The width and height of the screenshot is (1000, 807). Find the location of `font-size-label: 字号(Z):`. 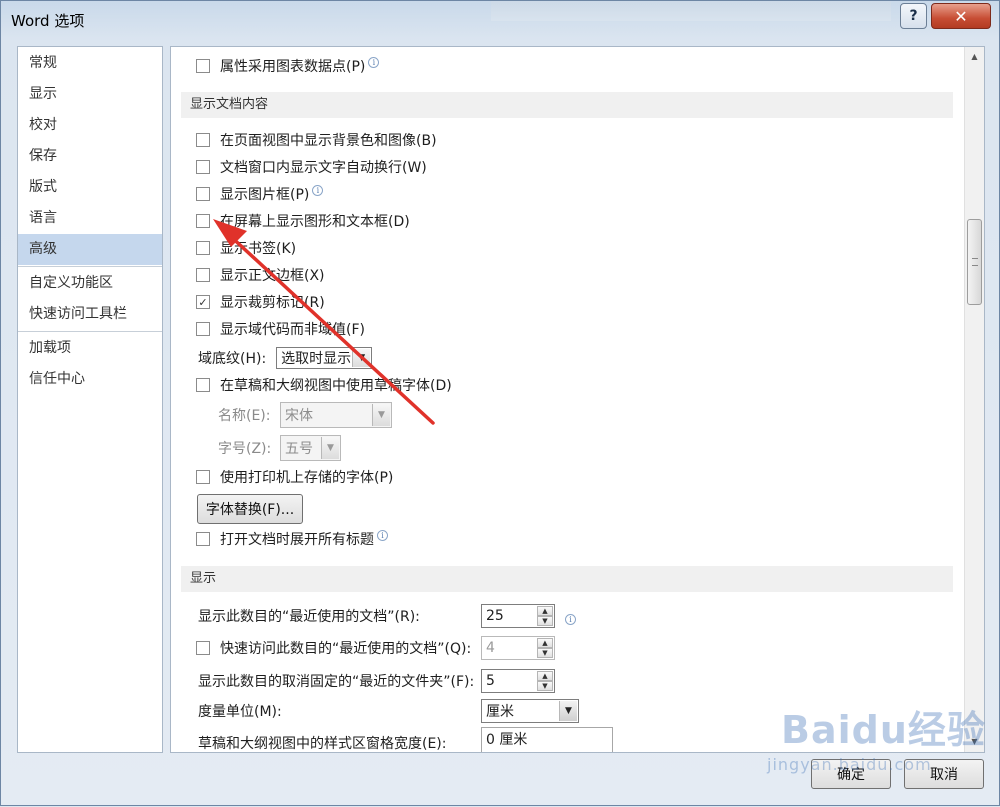

font-size-label: 字号(Z): is located at coordinates (245, 449).